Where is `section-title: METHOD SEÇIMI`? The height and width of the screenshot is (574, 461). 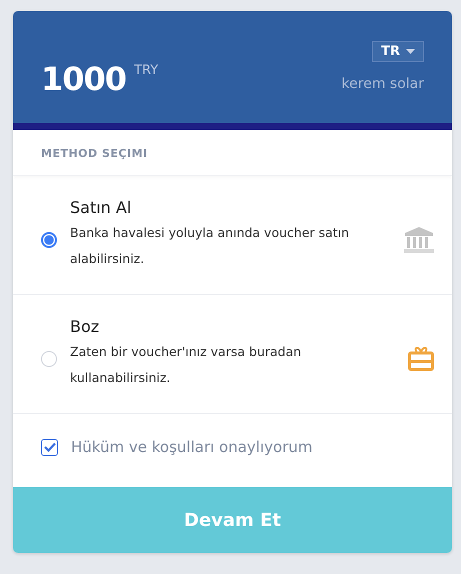
section-title: METHOD SEÇIMI is located at coordinates (232, 153).